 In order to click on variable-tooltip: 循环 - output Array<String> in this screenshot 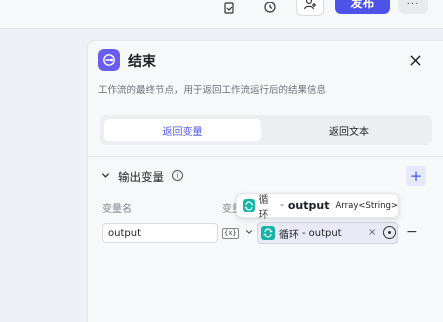, I will do `click(317, 207)`.